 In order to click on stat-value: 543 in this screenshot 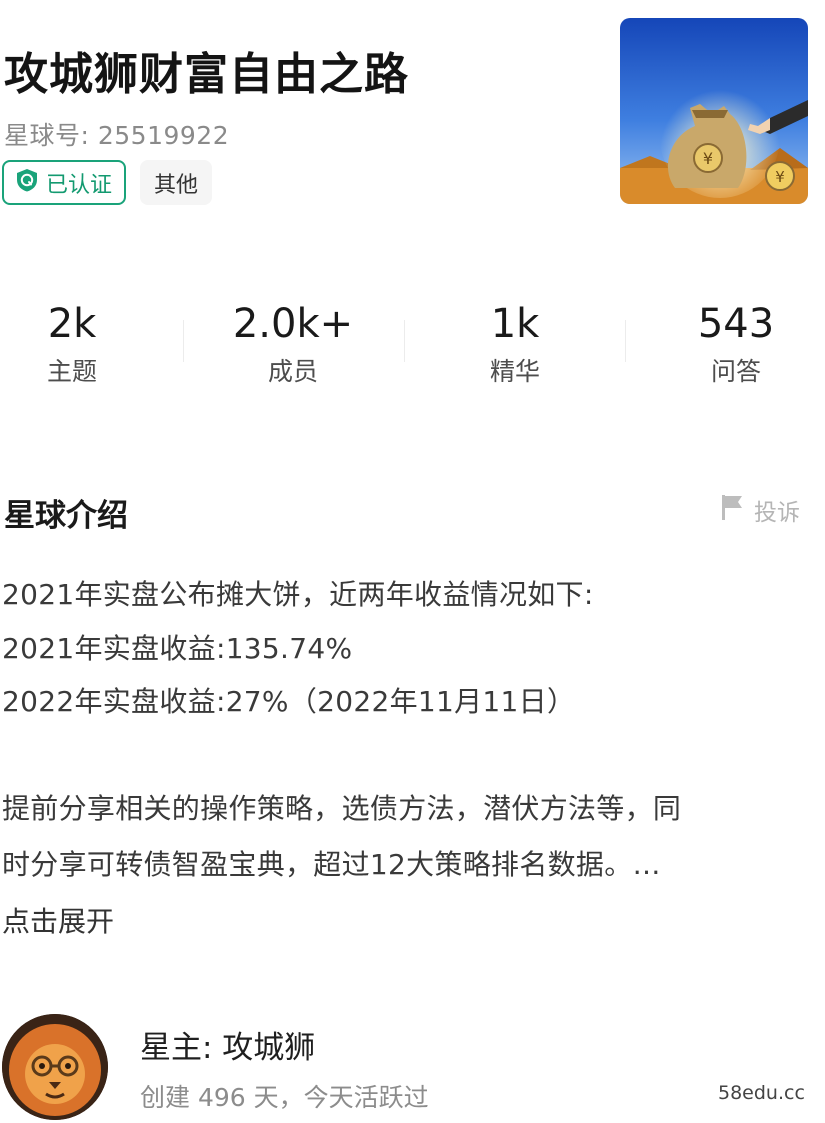, I will do `click(736, 324)`.